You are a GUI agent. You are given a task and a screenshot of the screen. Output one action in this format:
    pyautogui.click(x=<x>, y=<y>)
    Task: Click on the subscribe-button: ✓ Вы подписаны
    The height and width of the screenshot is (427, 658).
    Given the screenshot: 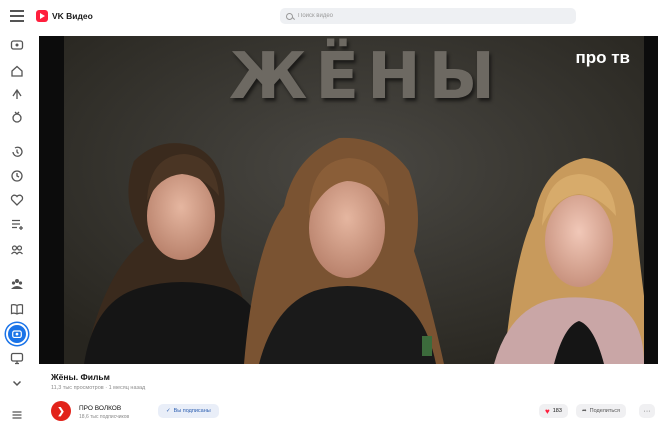 What is the action you would take?
    pyautogui.click(x=188, y=411)
    